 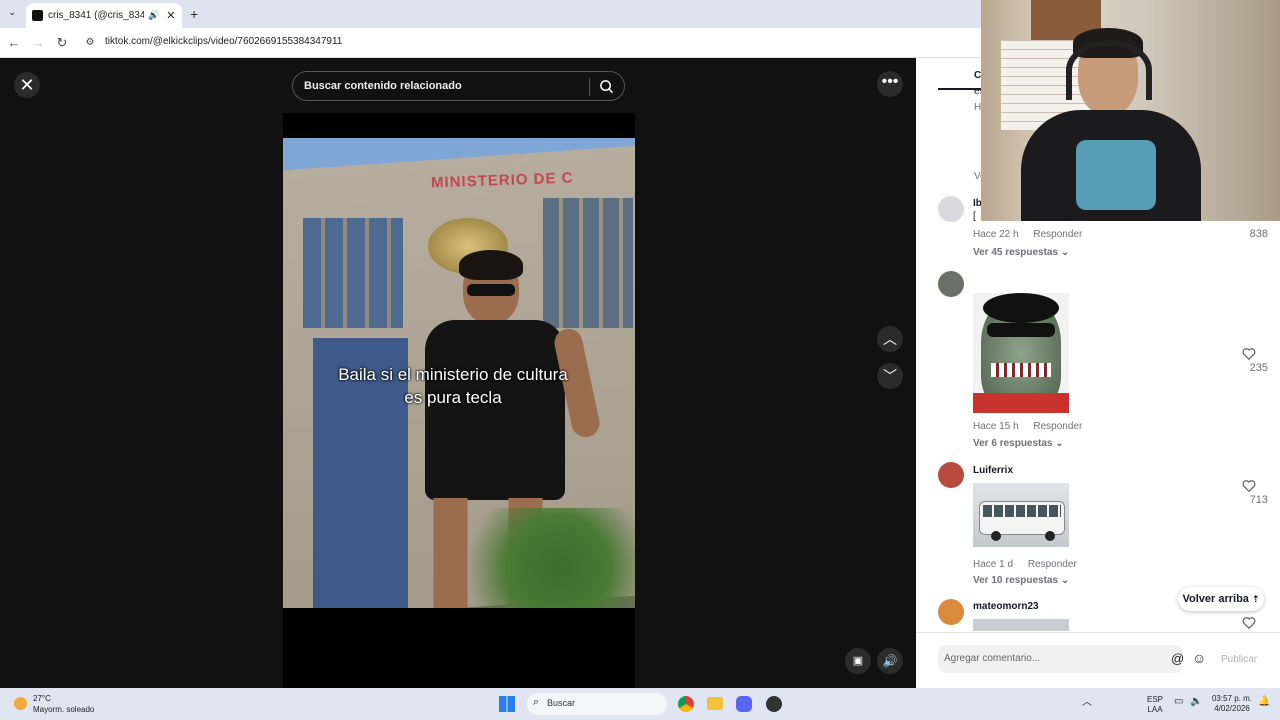 I want to click on bus-image, so click(x=1021, y=515).